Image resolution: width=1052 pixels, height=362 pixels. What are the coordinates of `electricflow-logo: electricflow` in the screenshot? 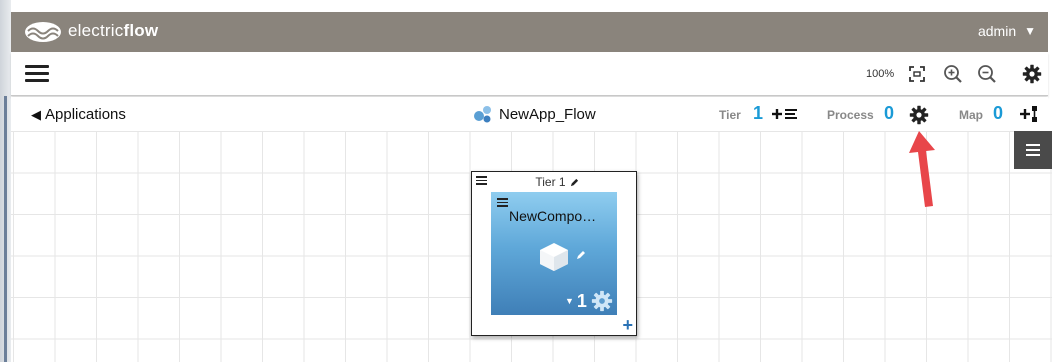 It's located at (90, 31).